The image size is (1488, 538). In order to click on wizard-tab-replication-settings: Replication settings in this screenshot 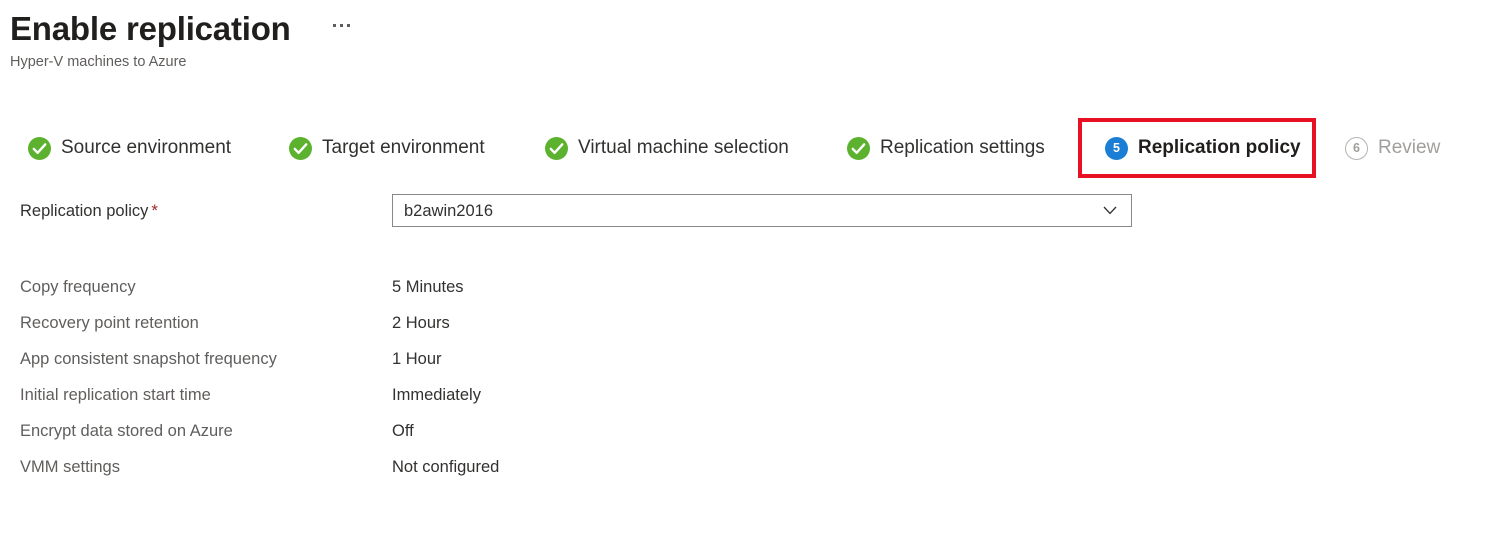, I will do `click(946, 148)`.